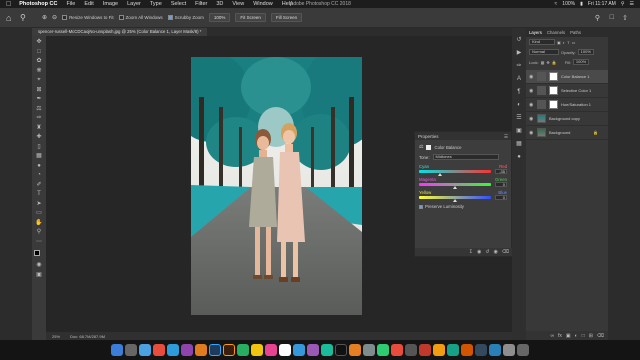 Image resolution: width=640 pixels, height=360 pixels. Describe the element at coordinates (585, 52) in the screenshot. I see `opacity-field: 100%` at that location.